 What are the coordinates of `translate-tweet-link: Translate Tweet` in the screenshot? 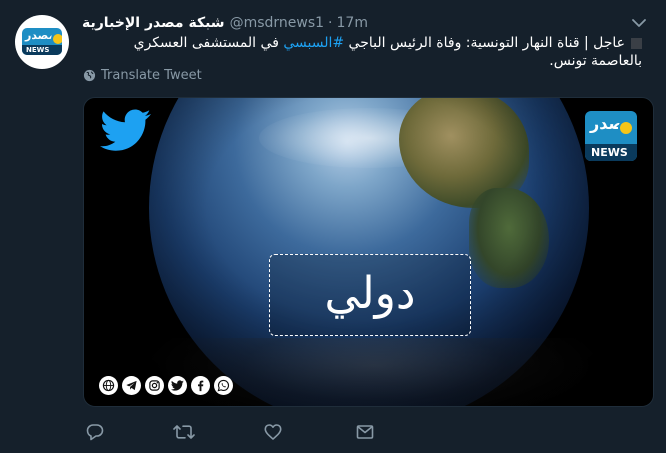 It's located at (142, 75).